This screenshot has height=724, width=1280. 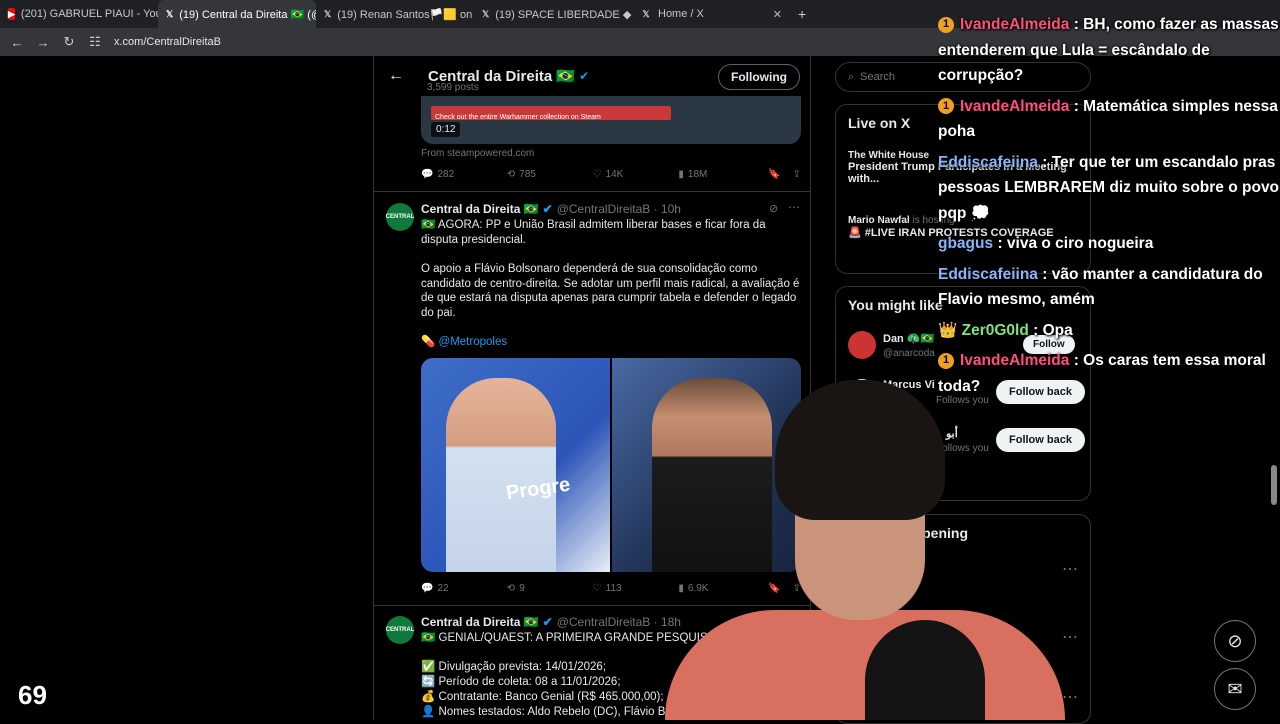 I want to click on suggestion-handle: @anarcoda, so click(x=909, y=353).